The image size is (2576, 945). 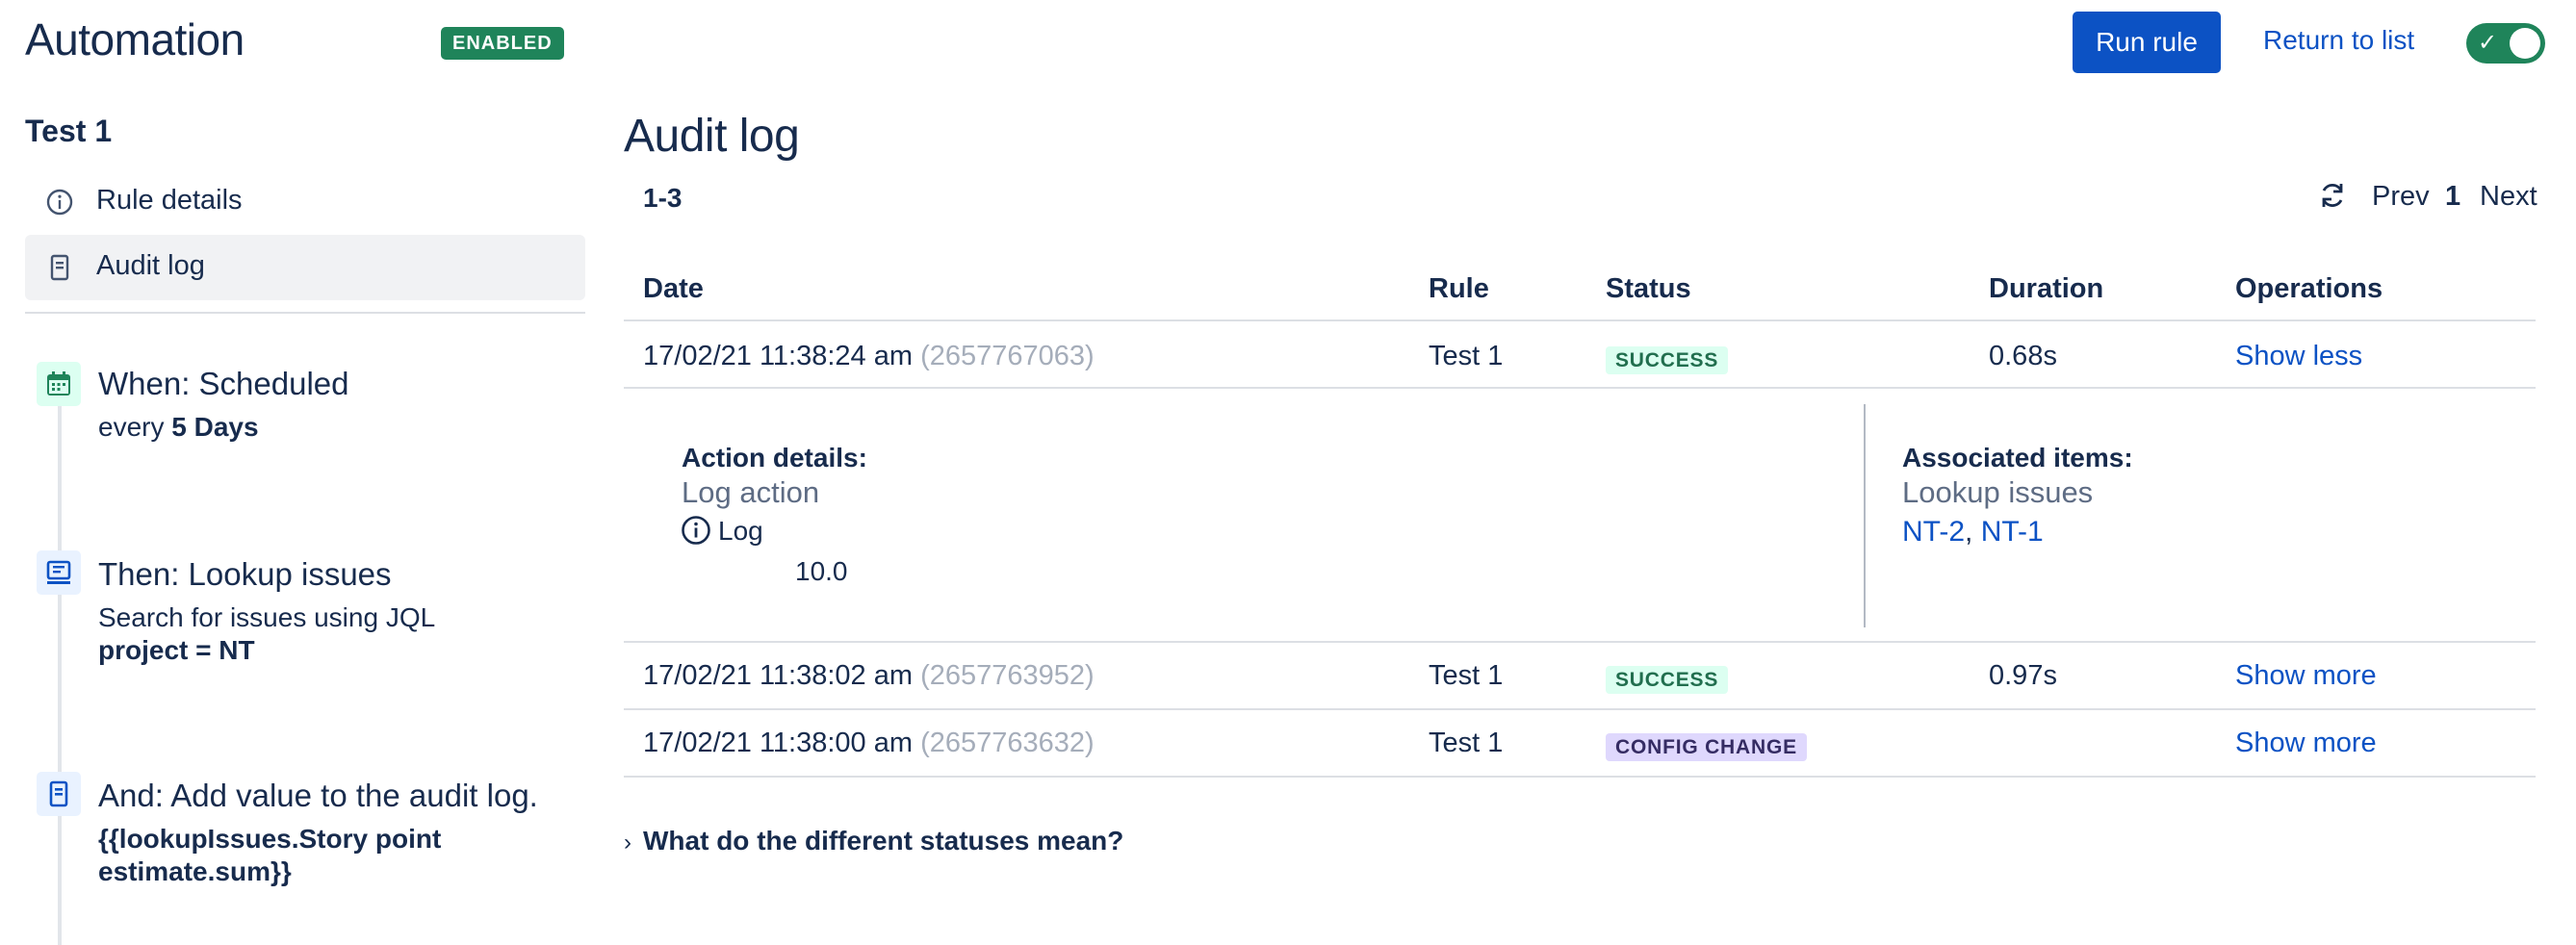 What do you see at coordinates (627, 843) in the screenshot?
I see `chevron-right-icon: ›` at bounding box center [627, 843].